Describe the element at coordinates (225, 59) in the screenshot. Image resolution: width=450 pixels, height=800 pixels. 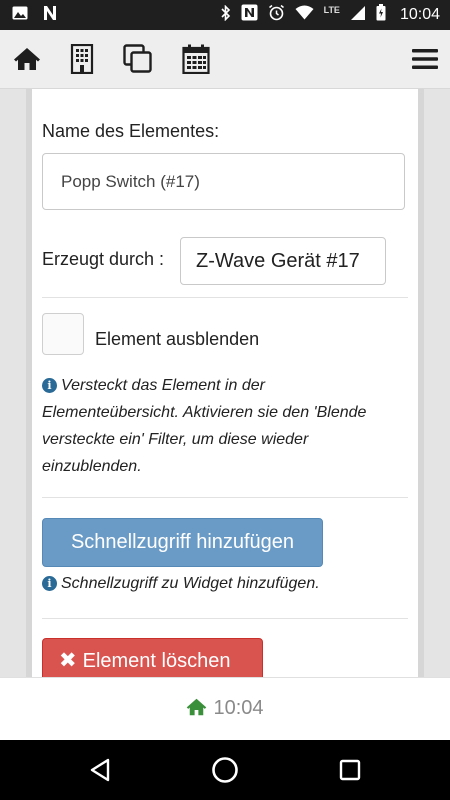
I see `top-nav` at that location.